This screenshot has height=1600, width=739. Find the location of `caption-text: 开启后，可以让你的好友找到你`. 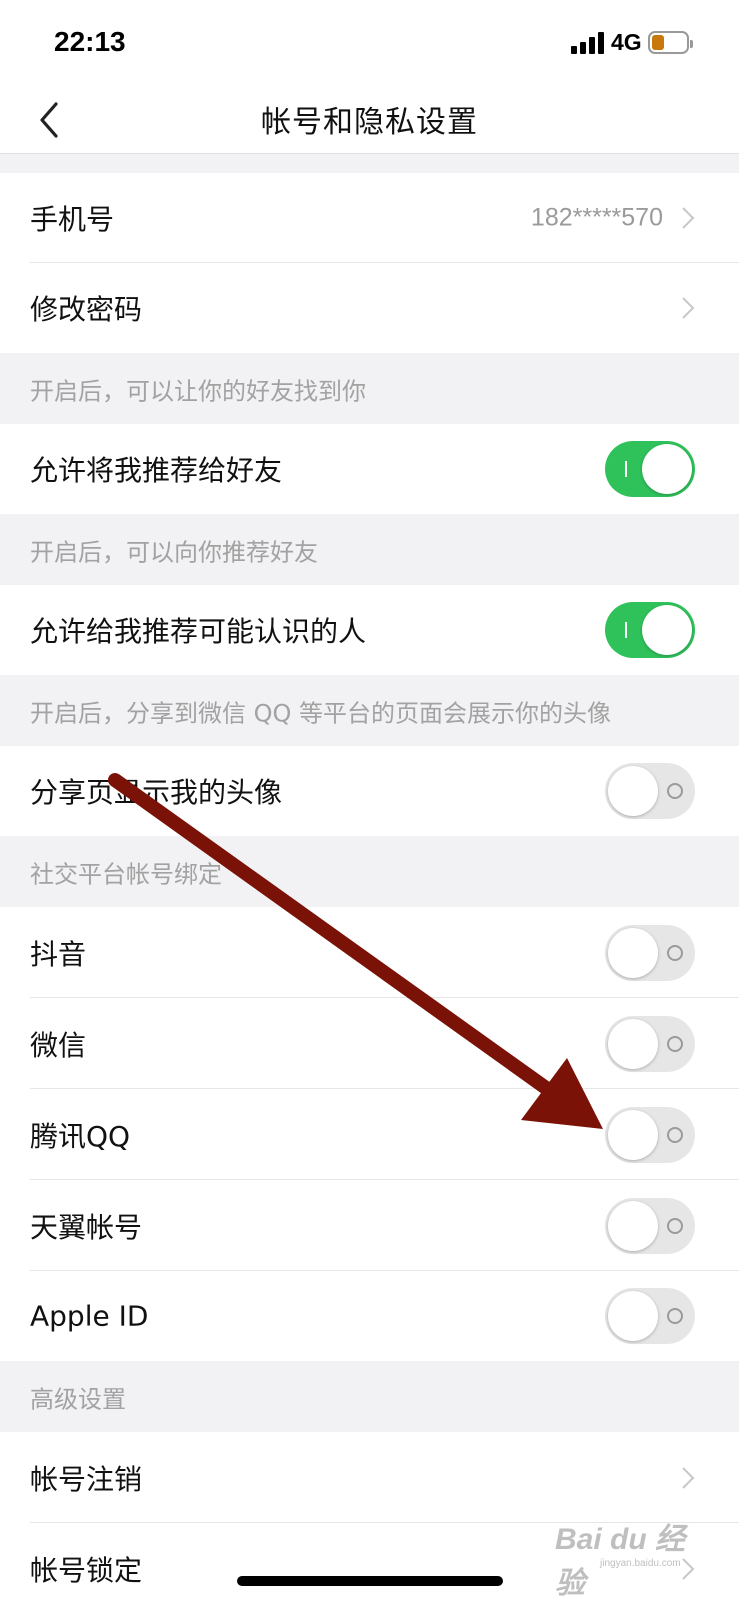

caption-text: 开启后，可以让你的好友找到你 is located at coordinates (198, 391).